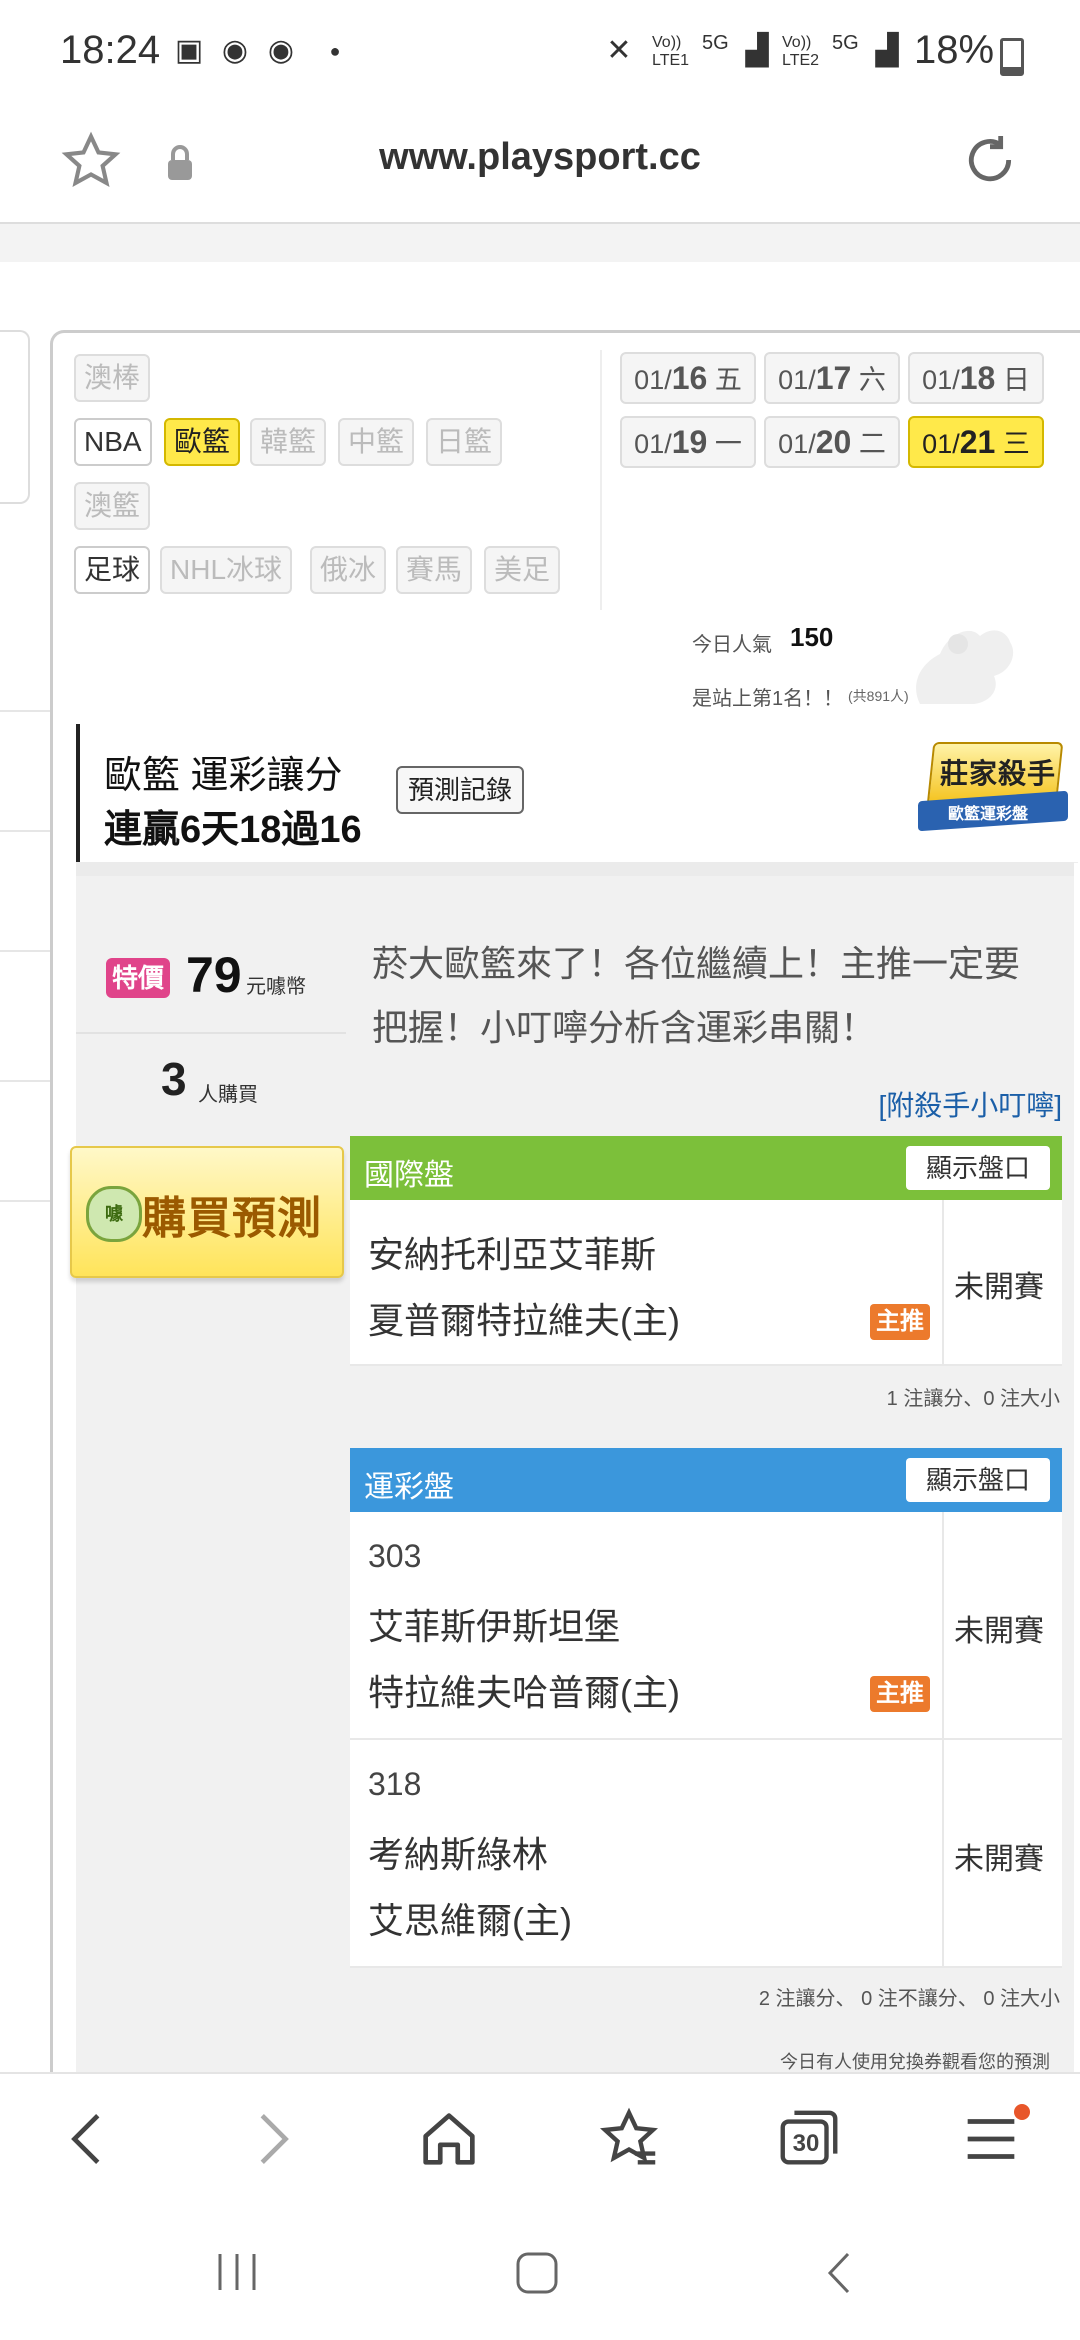 Image resolution: width=1080 pixels, height=2340 pixels. What do you see at coordinates (601, 480) in the screenshot?
I see `divider` at bounding box center [601, 480].